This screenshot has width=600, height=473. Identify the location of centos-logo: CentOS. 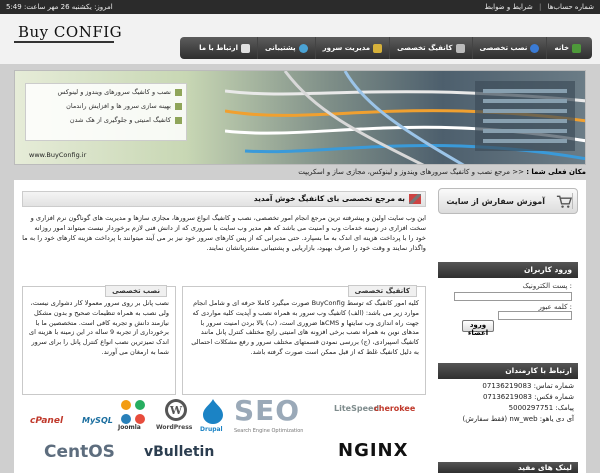
(79, 452).